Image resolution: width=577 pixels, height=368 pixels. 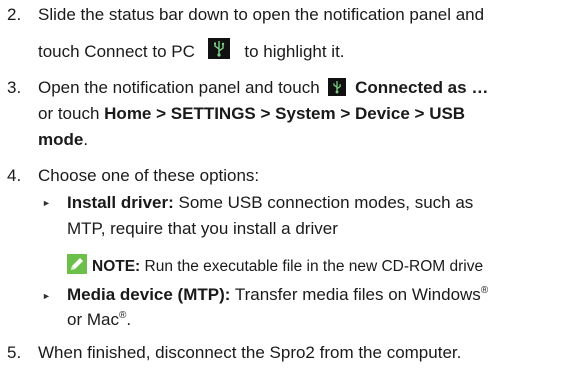 I want to click on step-number: 2., so click(x=14, y=14).